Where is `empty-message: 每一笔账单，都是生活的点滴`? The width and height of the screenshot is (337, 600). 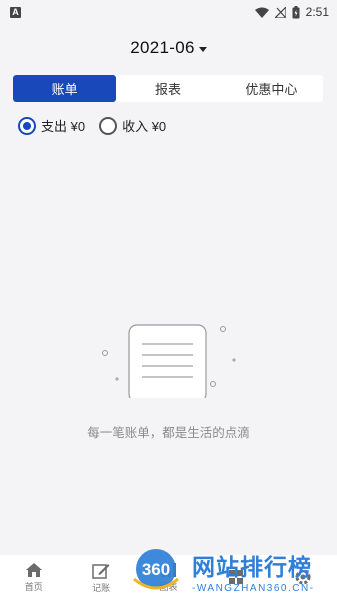
empty-message: 每一笔账单，都是生活的点滴 is located at coordinates (168, 433).